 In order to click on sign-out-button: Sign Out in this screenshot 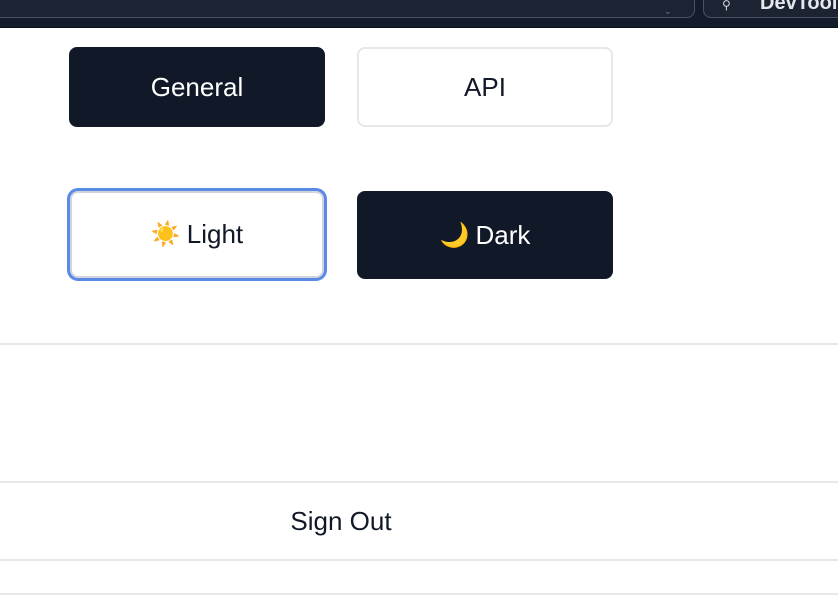, I will do `click(341, 521)`.